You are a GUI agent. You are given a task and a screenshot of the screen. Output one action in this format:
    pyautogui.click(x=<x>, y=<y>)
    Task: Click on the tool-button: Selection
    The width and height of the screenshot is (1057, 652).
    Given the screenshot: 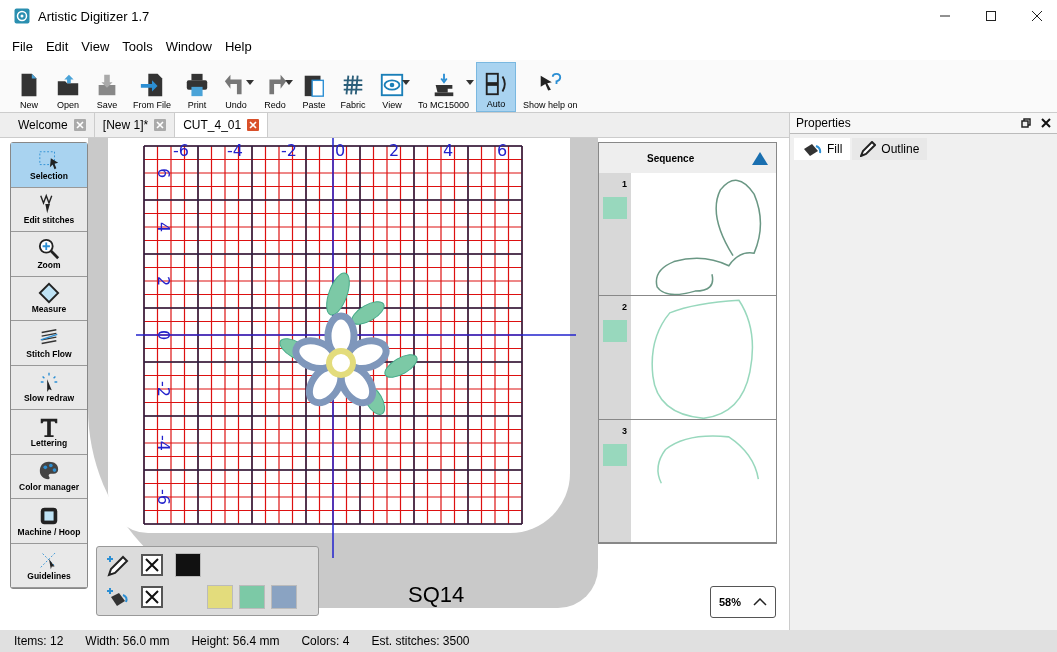 What is the action you would take?
    pyautogui.click(x=49, y=165)
    